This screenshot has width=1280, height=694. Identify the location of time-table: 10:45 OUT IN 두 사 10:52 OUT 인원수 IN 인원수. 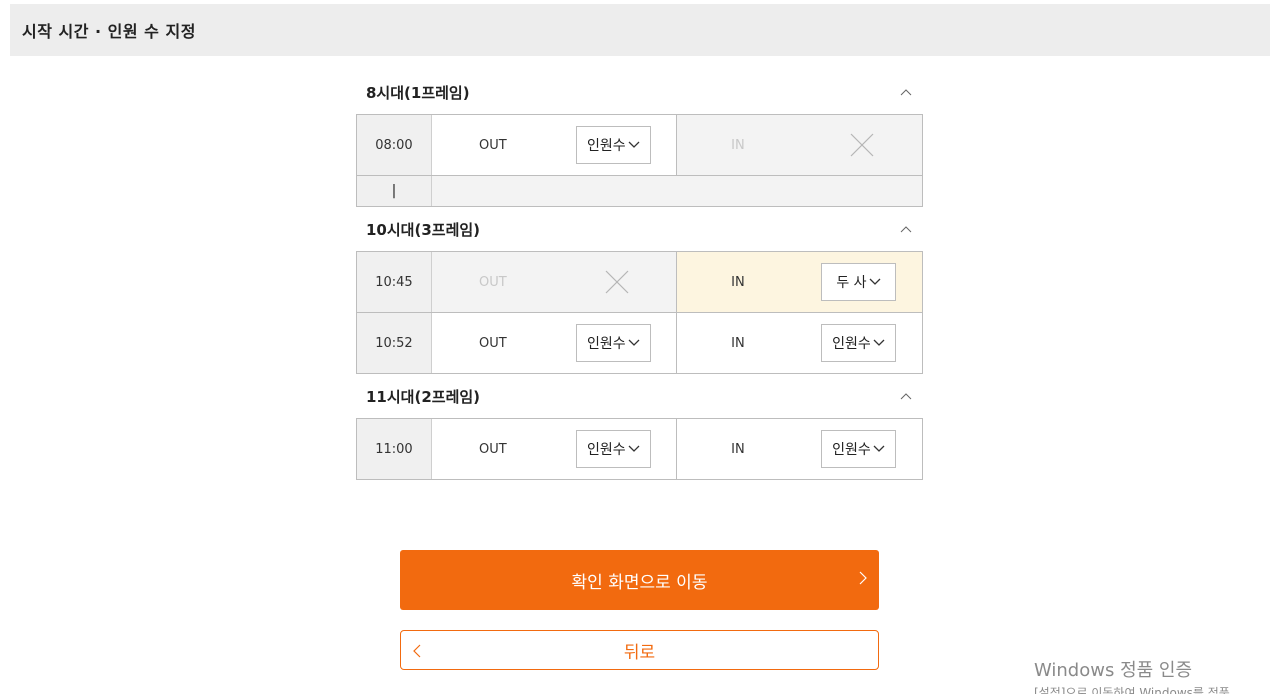
(639, 312).